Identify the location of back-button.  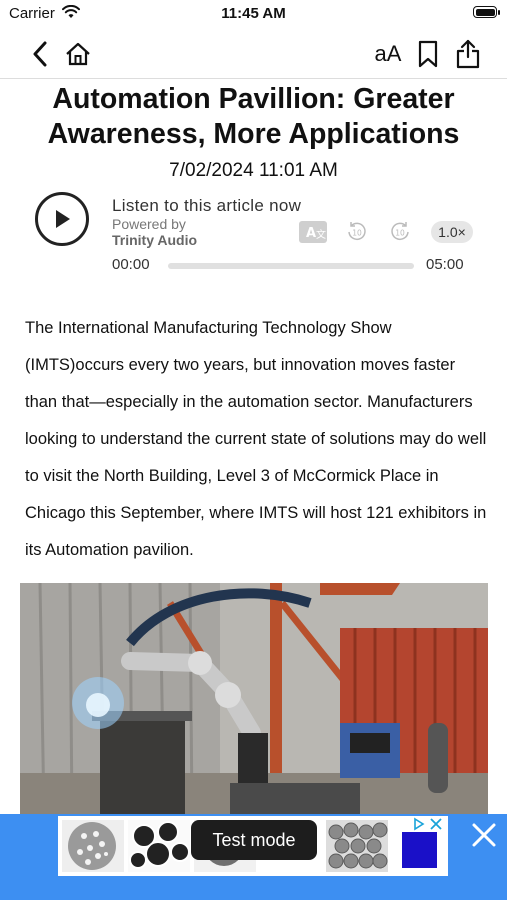
(40, 54).